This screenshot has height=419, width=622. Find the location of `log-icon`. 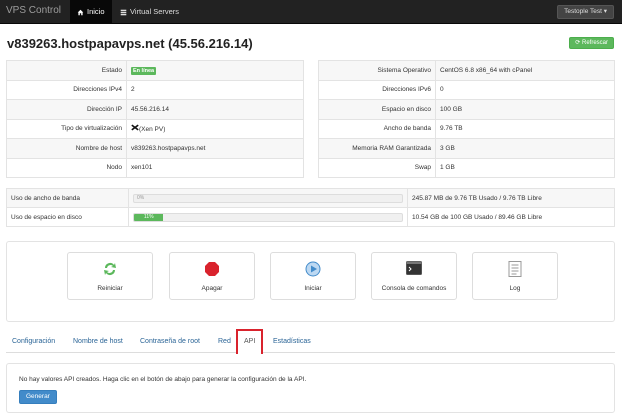

log-icon is located at coordinates (515, 269).